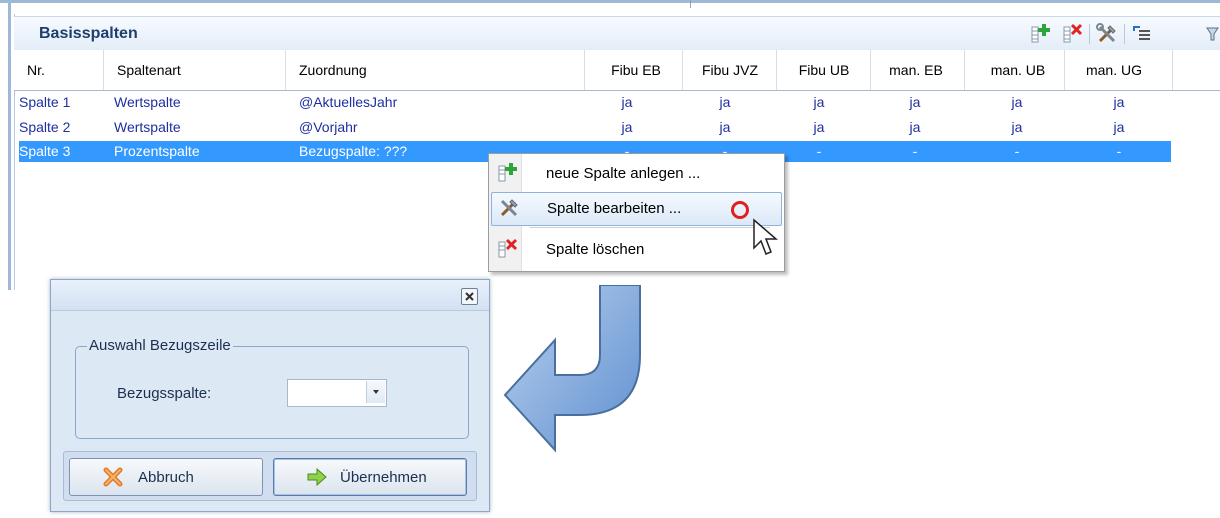 The image size is (1220, 518). Describe the element at coordinates (383, 477) in the screenshot. I see `ok-button-label: Übernehmen` at that location.